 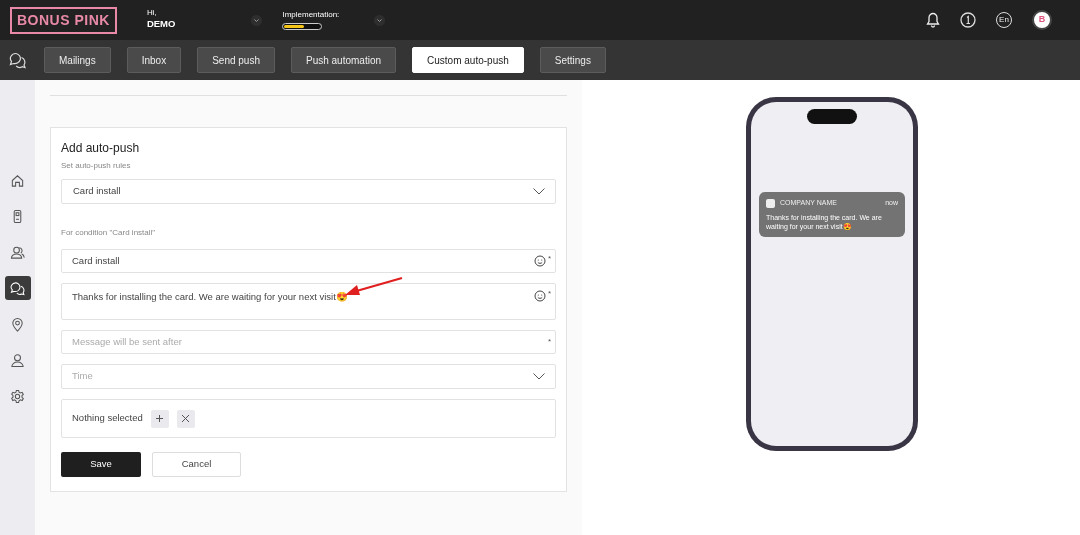 I want to click on home-icon, so click(x=17, y=180).